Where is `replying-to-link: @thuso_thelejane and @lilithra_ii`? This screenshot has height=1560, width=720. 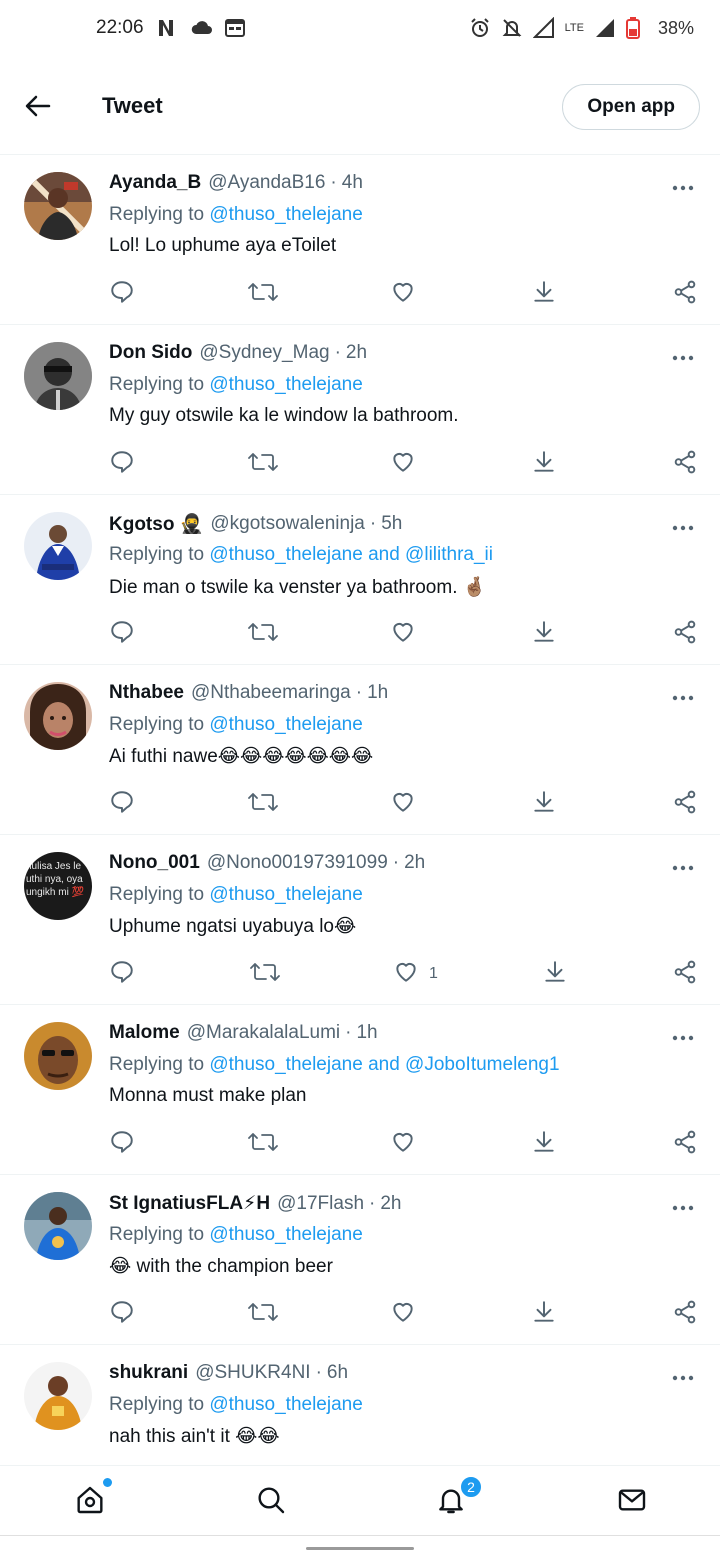 replying-to-link: @thuso_thelejane and @lilithra_ii is located at coordinates (351, 554).